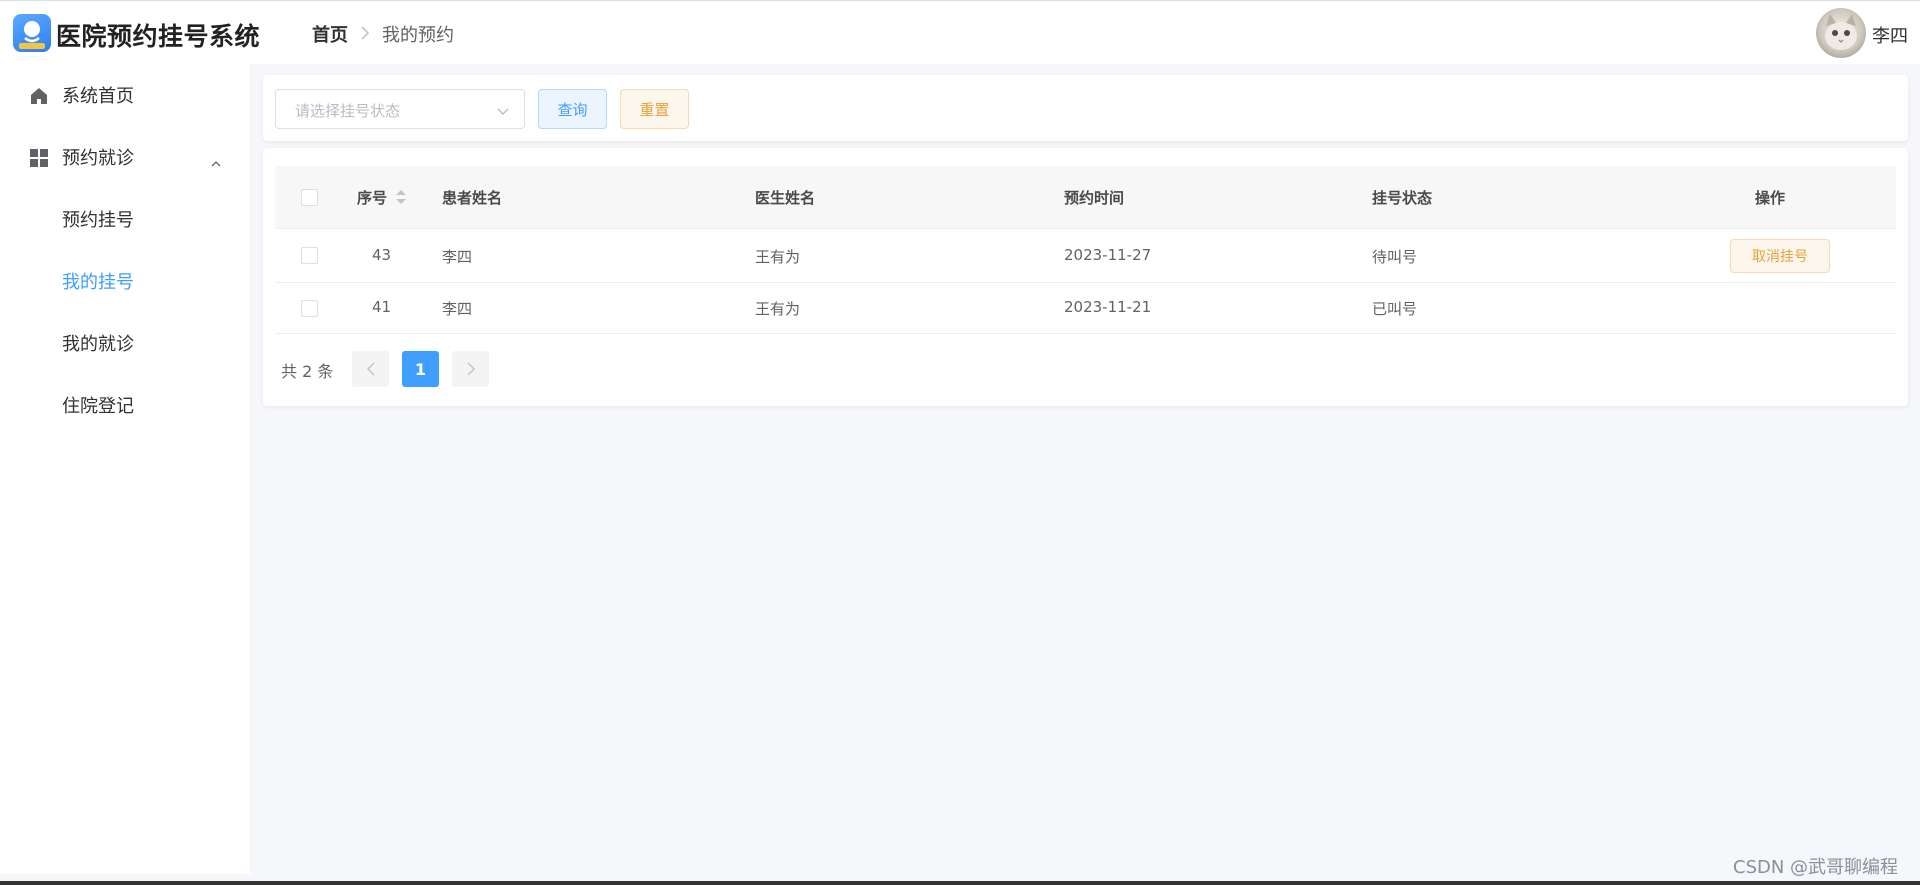 The image size is (1920, 885). What do you see at coordinates (382, 307) in the screenshot?
I see `cell-index: 41` at bounding box center [382, 307].